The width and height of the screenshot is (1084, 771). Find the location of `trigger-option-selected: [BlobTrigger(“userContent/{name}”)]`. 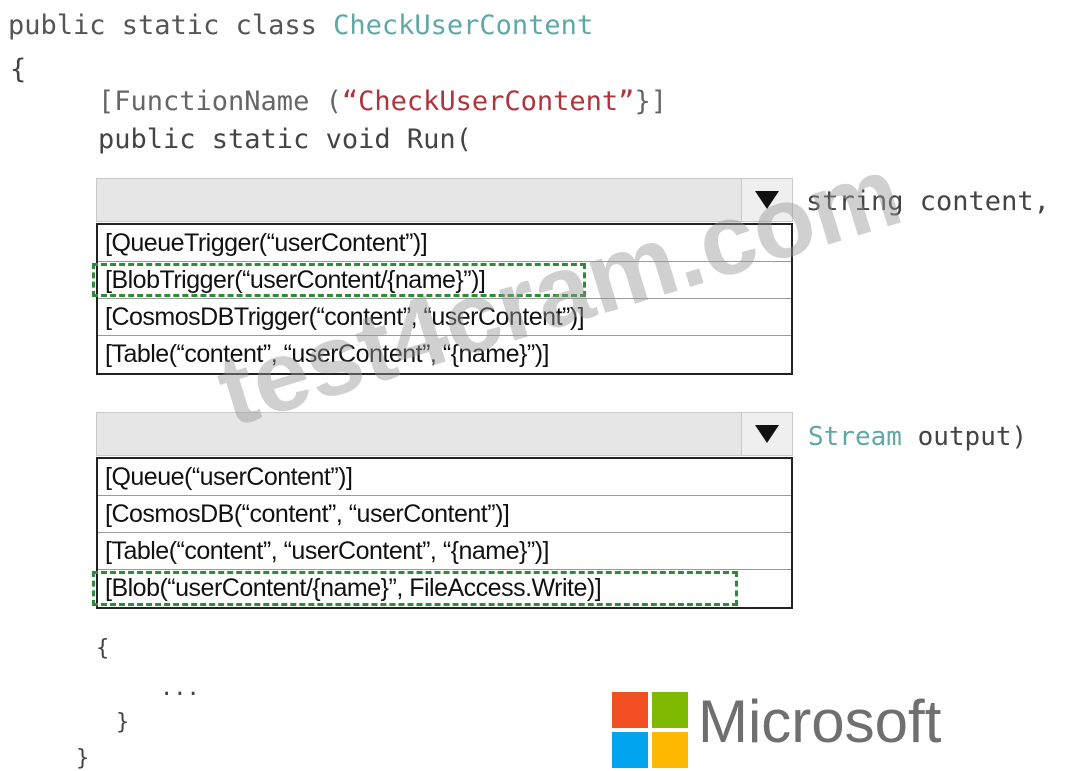

trigger-option-selected: [BlobTrigger(“userContent/{name}”)] is located at coordinates (441, 280).